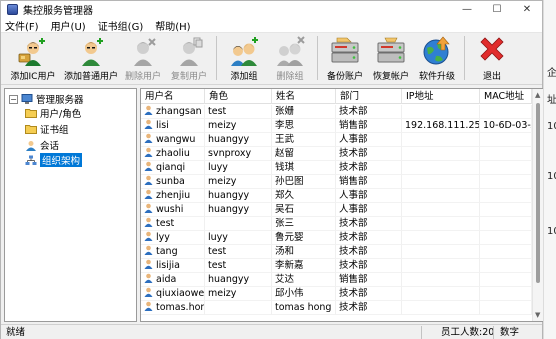 The height and width of the screenshot is (339, 556). Describe the element at coordinates (271, 9) in the screenshot. I see `title-bar: 集控服务管理器 — ☐ ✕` at that location.